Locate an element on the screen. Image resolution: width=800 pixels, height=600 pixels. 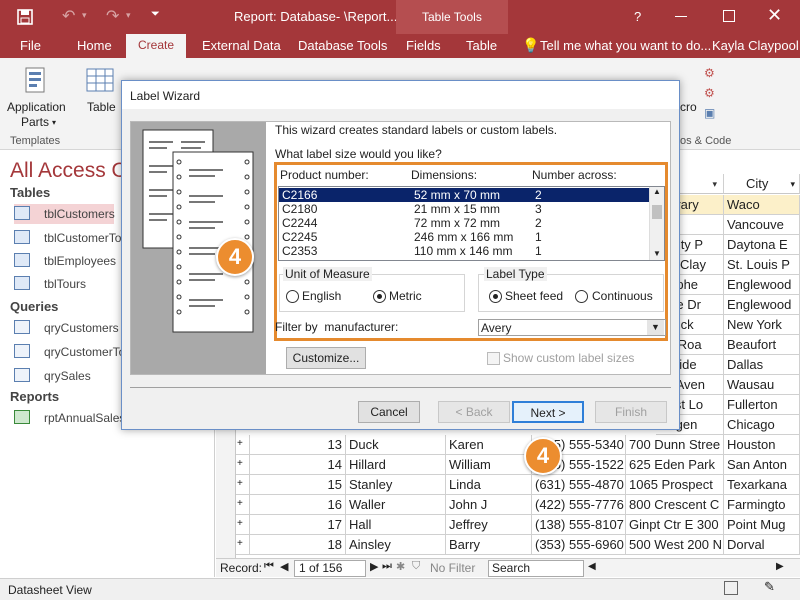
module-icon: ⚙ is located at coordinates (709, 73).